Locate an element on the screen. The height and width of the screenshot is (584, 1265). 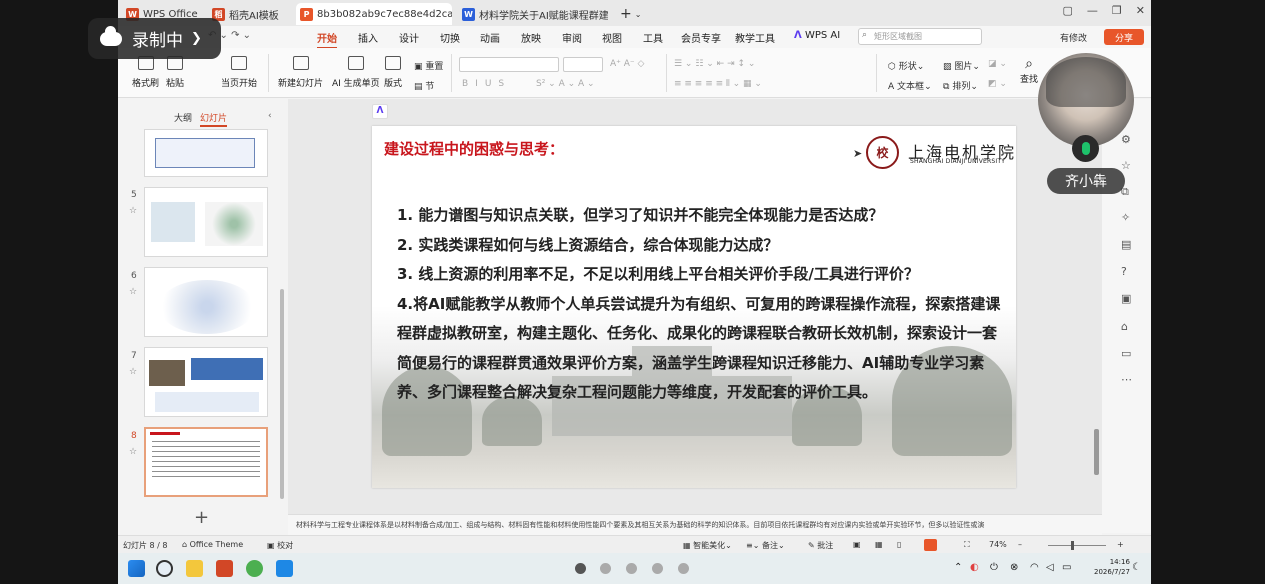
menu-wps-ai: ᐱ WPS AI is located at coordinates (817, 35).